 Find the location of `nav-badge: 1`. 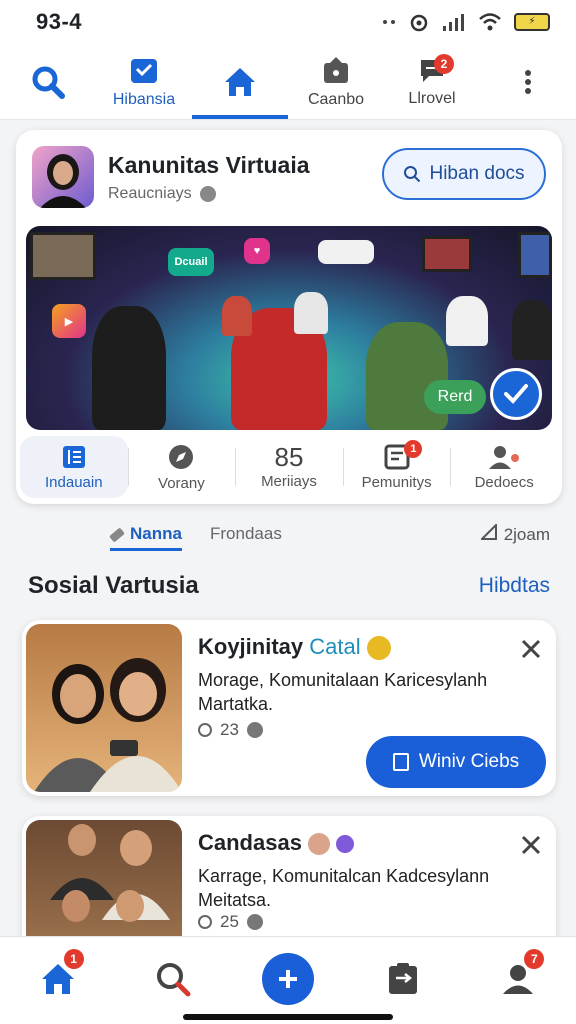

nav-badge: 1 is located at coordinates (73, 959).